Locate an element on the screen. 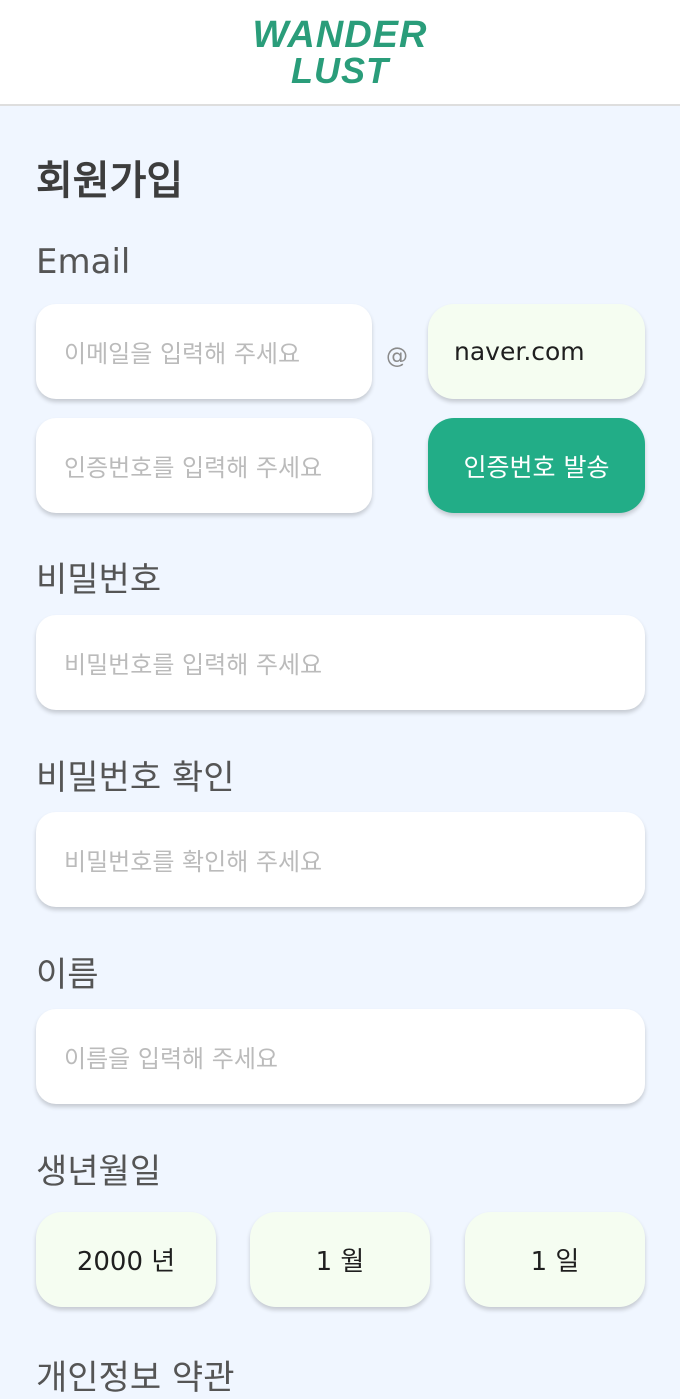 The image size is (680, 1399). password-input: 비밀번호를 입력해 주세요 is located at coordinates (340, 662).